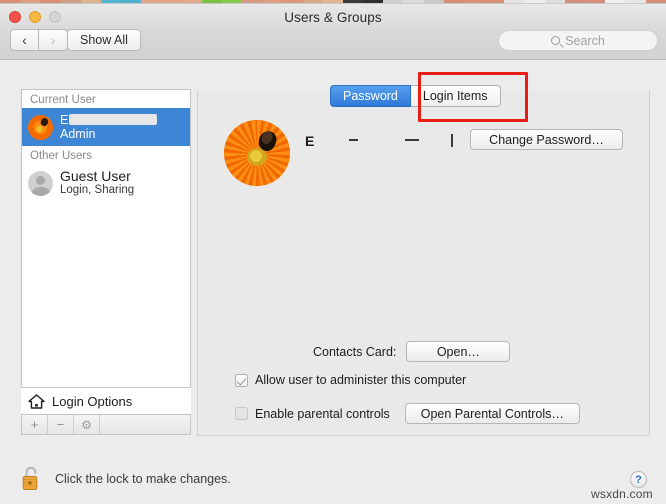 The width and height of the screenshot is (666, 504). What do you see at coordinates (143, 478) in the screenshot?
I see `lock-instruction-text: Click the lock to make changes.` at bounding box center [143, 478].